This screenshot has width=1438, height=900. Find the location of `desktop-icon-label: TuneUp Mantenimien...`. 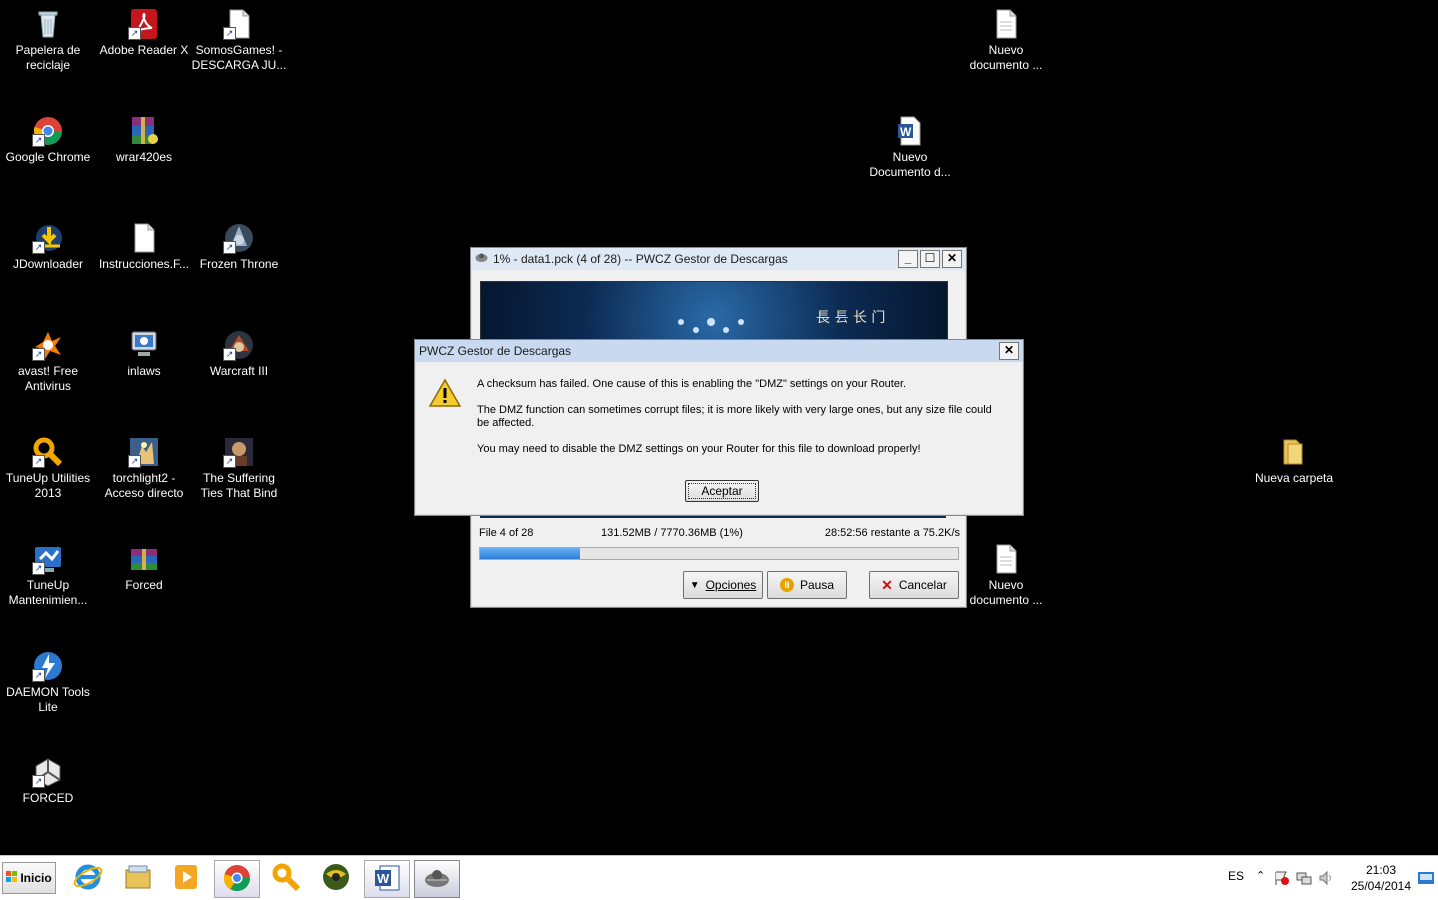

desktop-icon-label: TuneUp Mantenimien... is located at coordinates (48, 592).